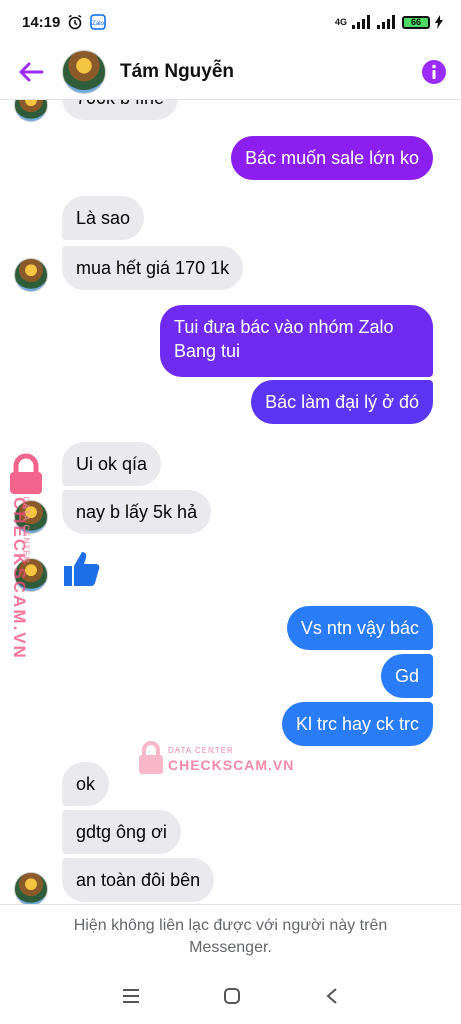  I want to click on battery-indicator: 66, so click(416, 22).